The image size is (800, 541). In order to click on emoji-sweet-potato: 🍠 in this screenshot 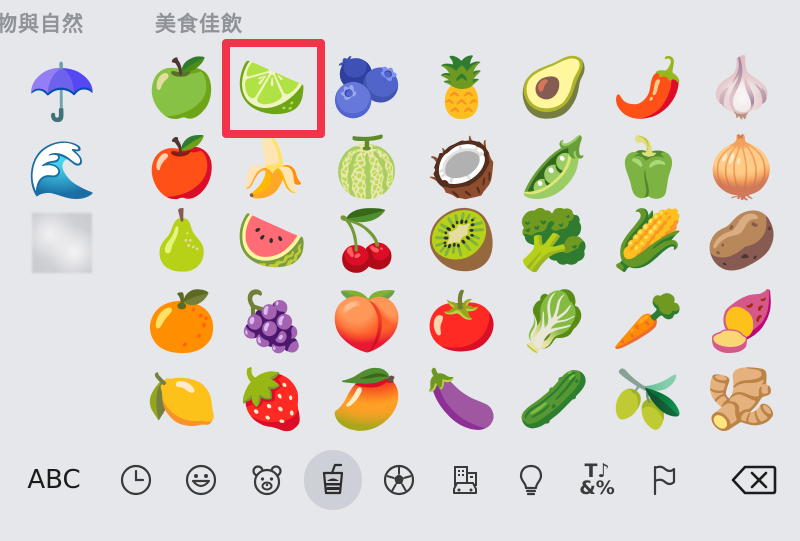, I will do `click(742, 321)`.